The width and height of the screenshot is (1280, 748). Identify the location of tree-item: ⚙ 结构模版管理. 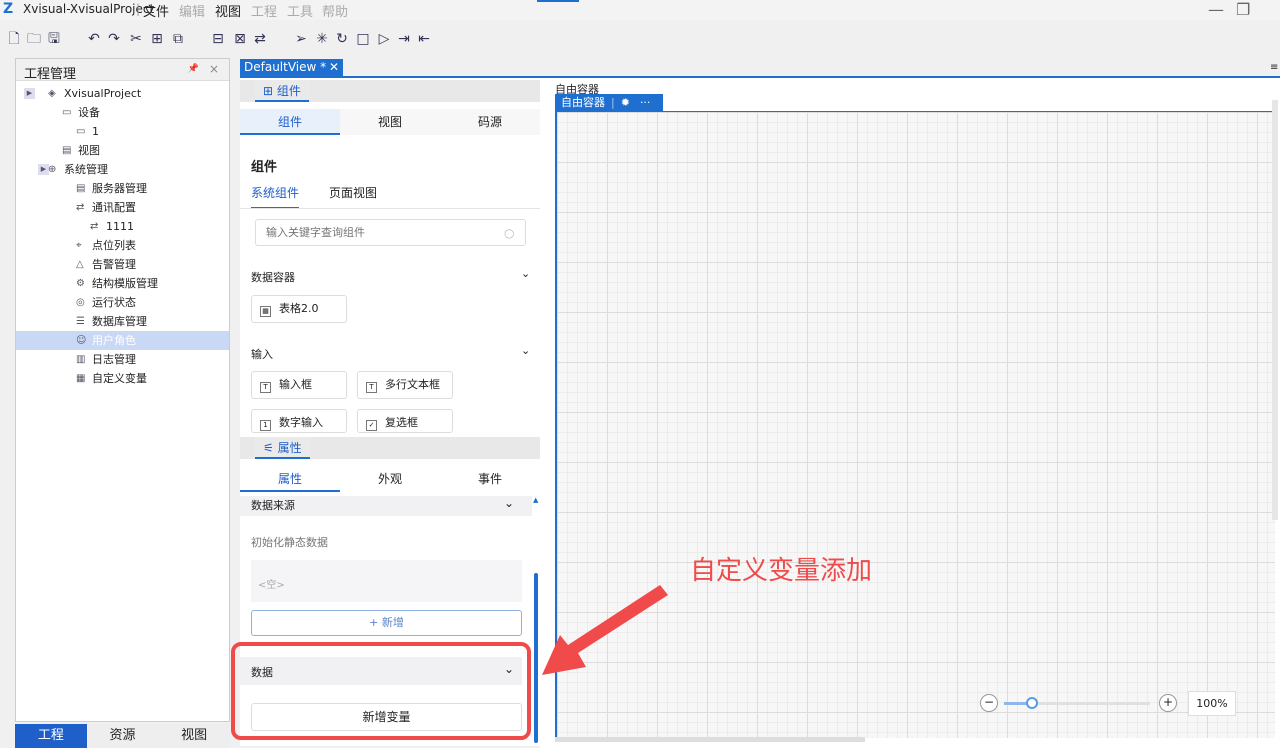
(122, 283).